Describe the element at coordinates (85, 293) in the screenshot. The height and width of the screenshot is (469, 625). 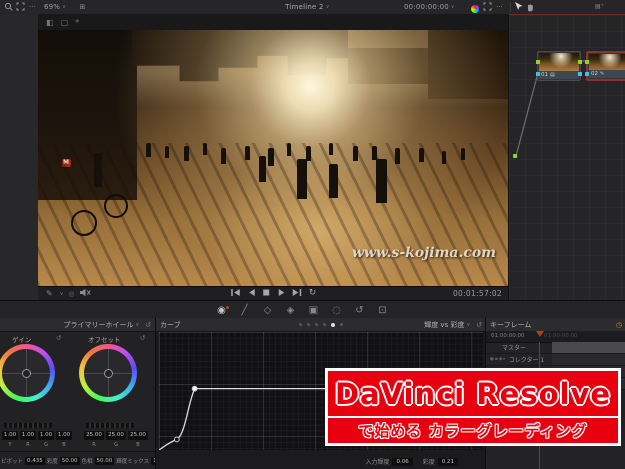
I see `mute-icon` at that location.